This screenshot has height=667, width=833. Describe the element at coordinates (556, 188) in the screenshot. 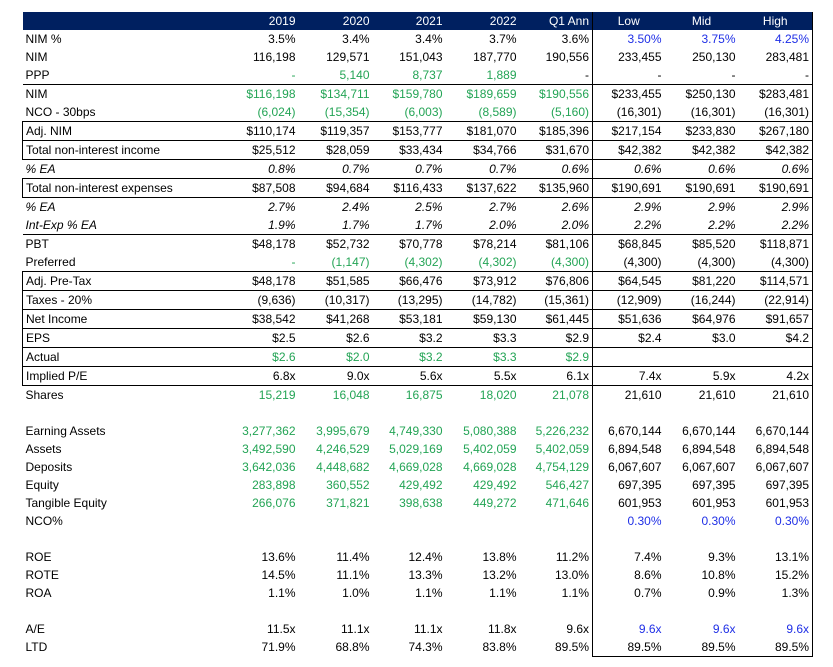

I see `cell: $135,960` at that location.